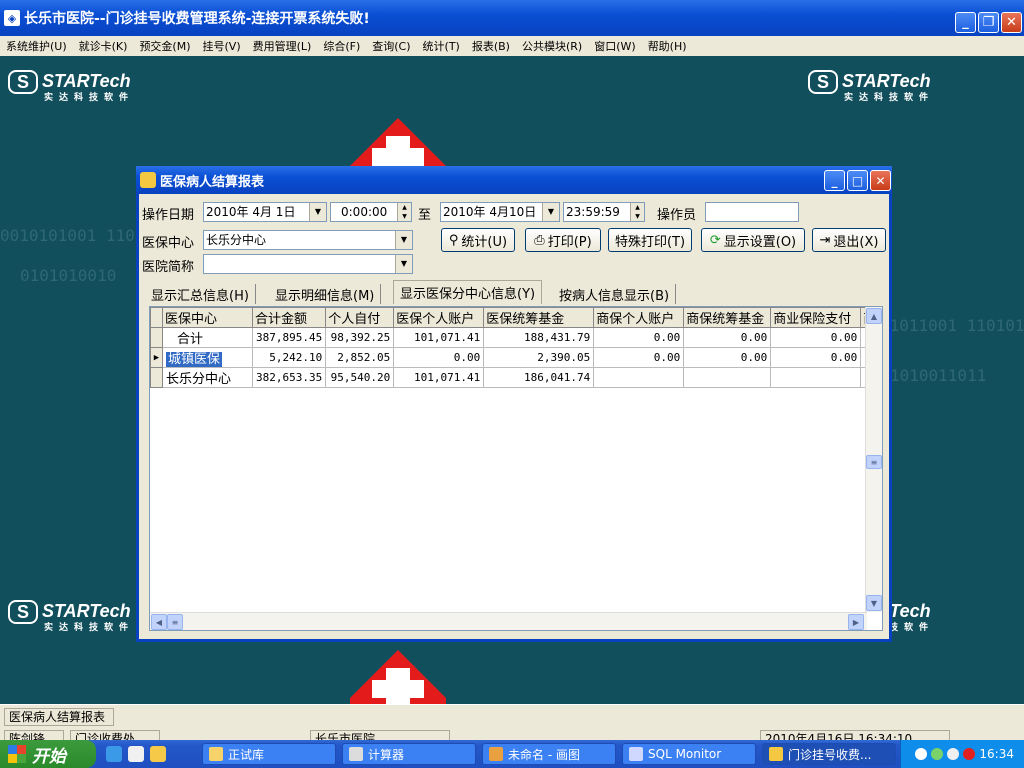 This screenshot has height=768, width=1024. What do you see at coordinates (874, 603) in the screenshot?
I see `scroll-down-icon: ▼` at bounding box center [874, 603].